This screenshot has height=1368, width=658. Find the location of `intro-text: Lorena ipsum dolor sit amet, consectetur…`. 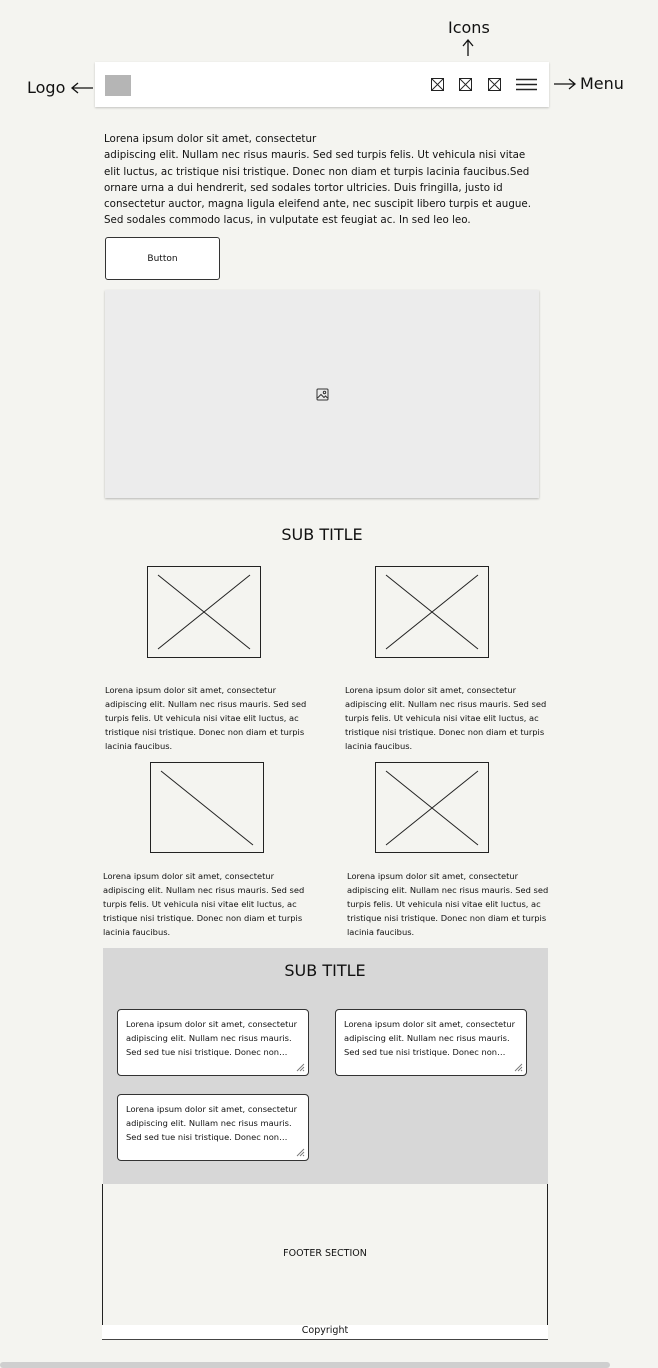

intro-text: Lorena ipsum dolor sit amet, consectetur… is located at coordinates (317, 180).